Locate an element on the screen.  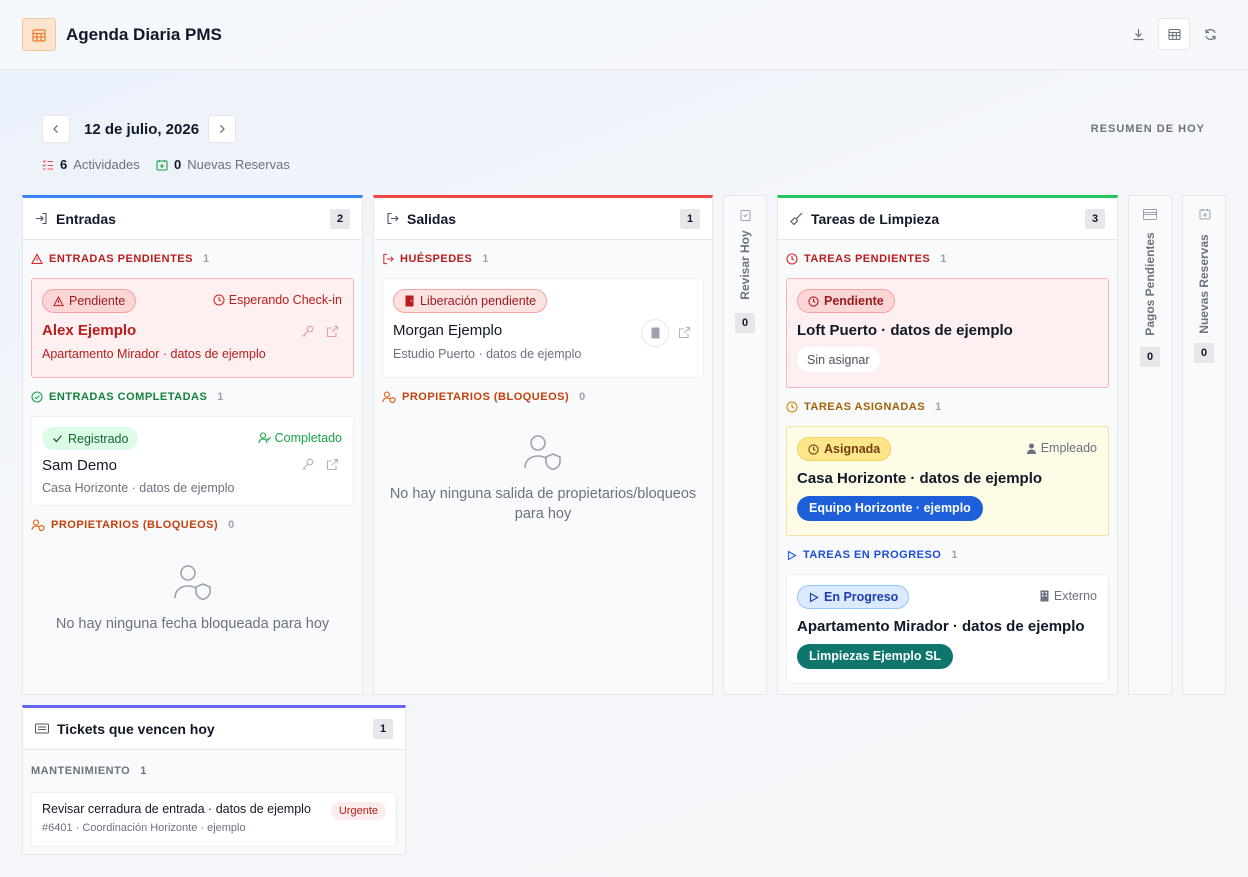
column-header: Tareas de Limpieza 3 is located at coordinates (947, 219).